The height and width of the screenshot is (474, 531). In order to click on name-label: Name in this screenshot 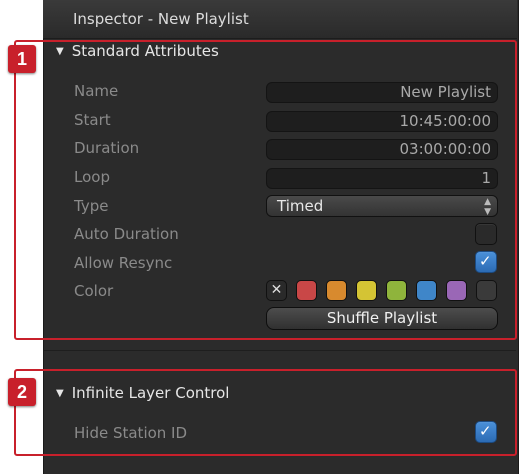, I will do `click(96, 91)`.